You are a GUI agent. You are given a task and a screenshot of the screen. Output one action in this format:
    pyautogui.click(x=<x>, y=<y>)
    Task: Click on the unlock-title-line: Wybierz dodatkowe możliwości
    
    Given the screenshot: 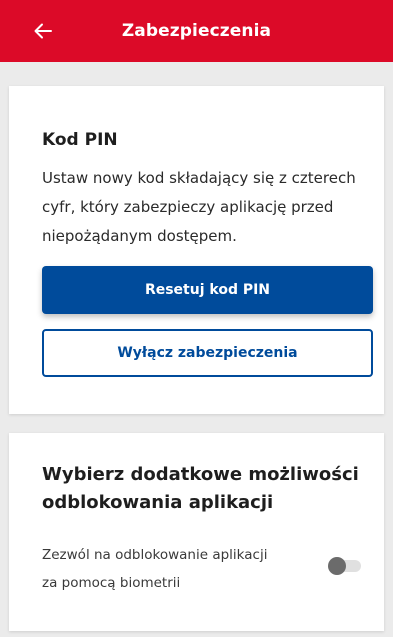 What is the action you would take?
    pyautogui.click(x=200, y=474)
    